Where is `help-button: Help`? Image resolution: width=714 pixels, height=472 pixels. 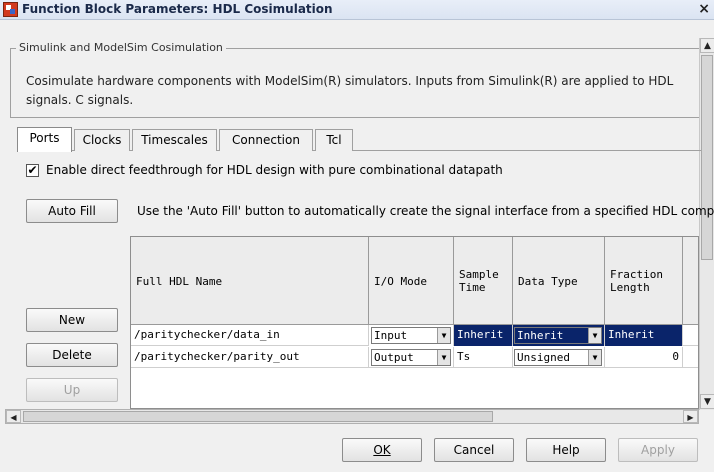
help-button: Help is located at coordinates (566, 450).